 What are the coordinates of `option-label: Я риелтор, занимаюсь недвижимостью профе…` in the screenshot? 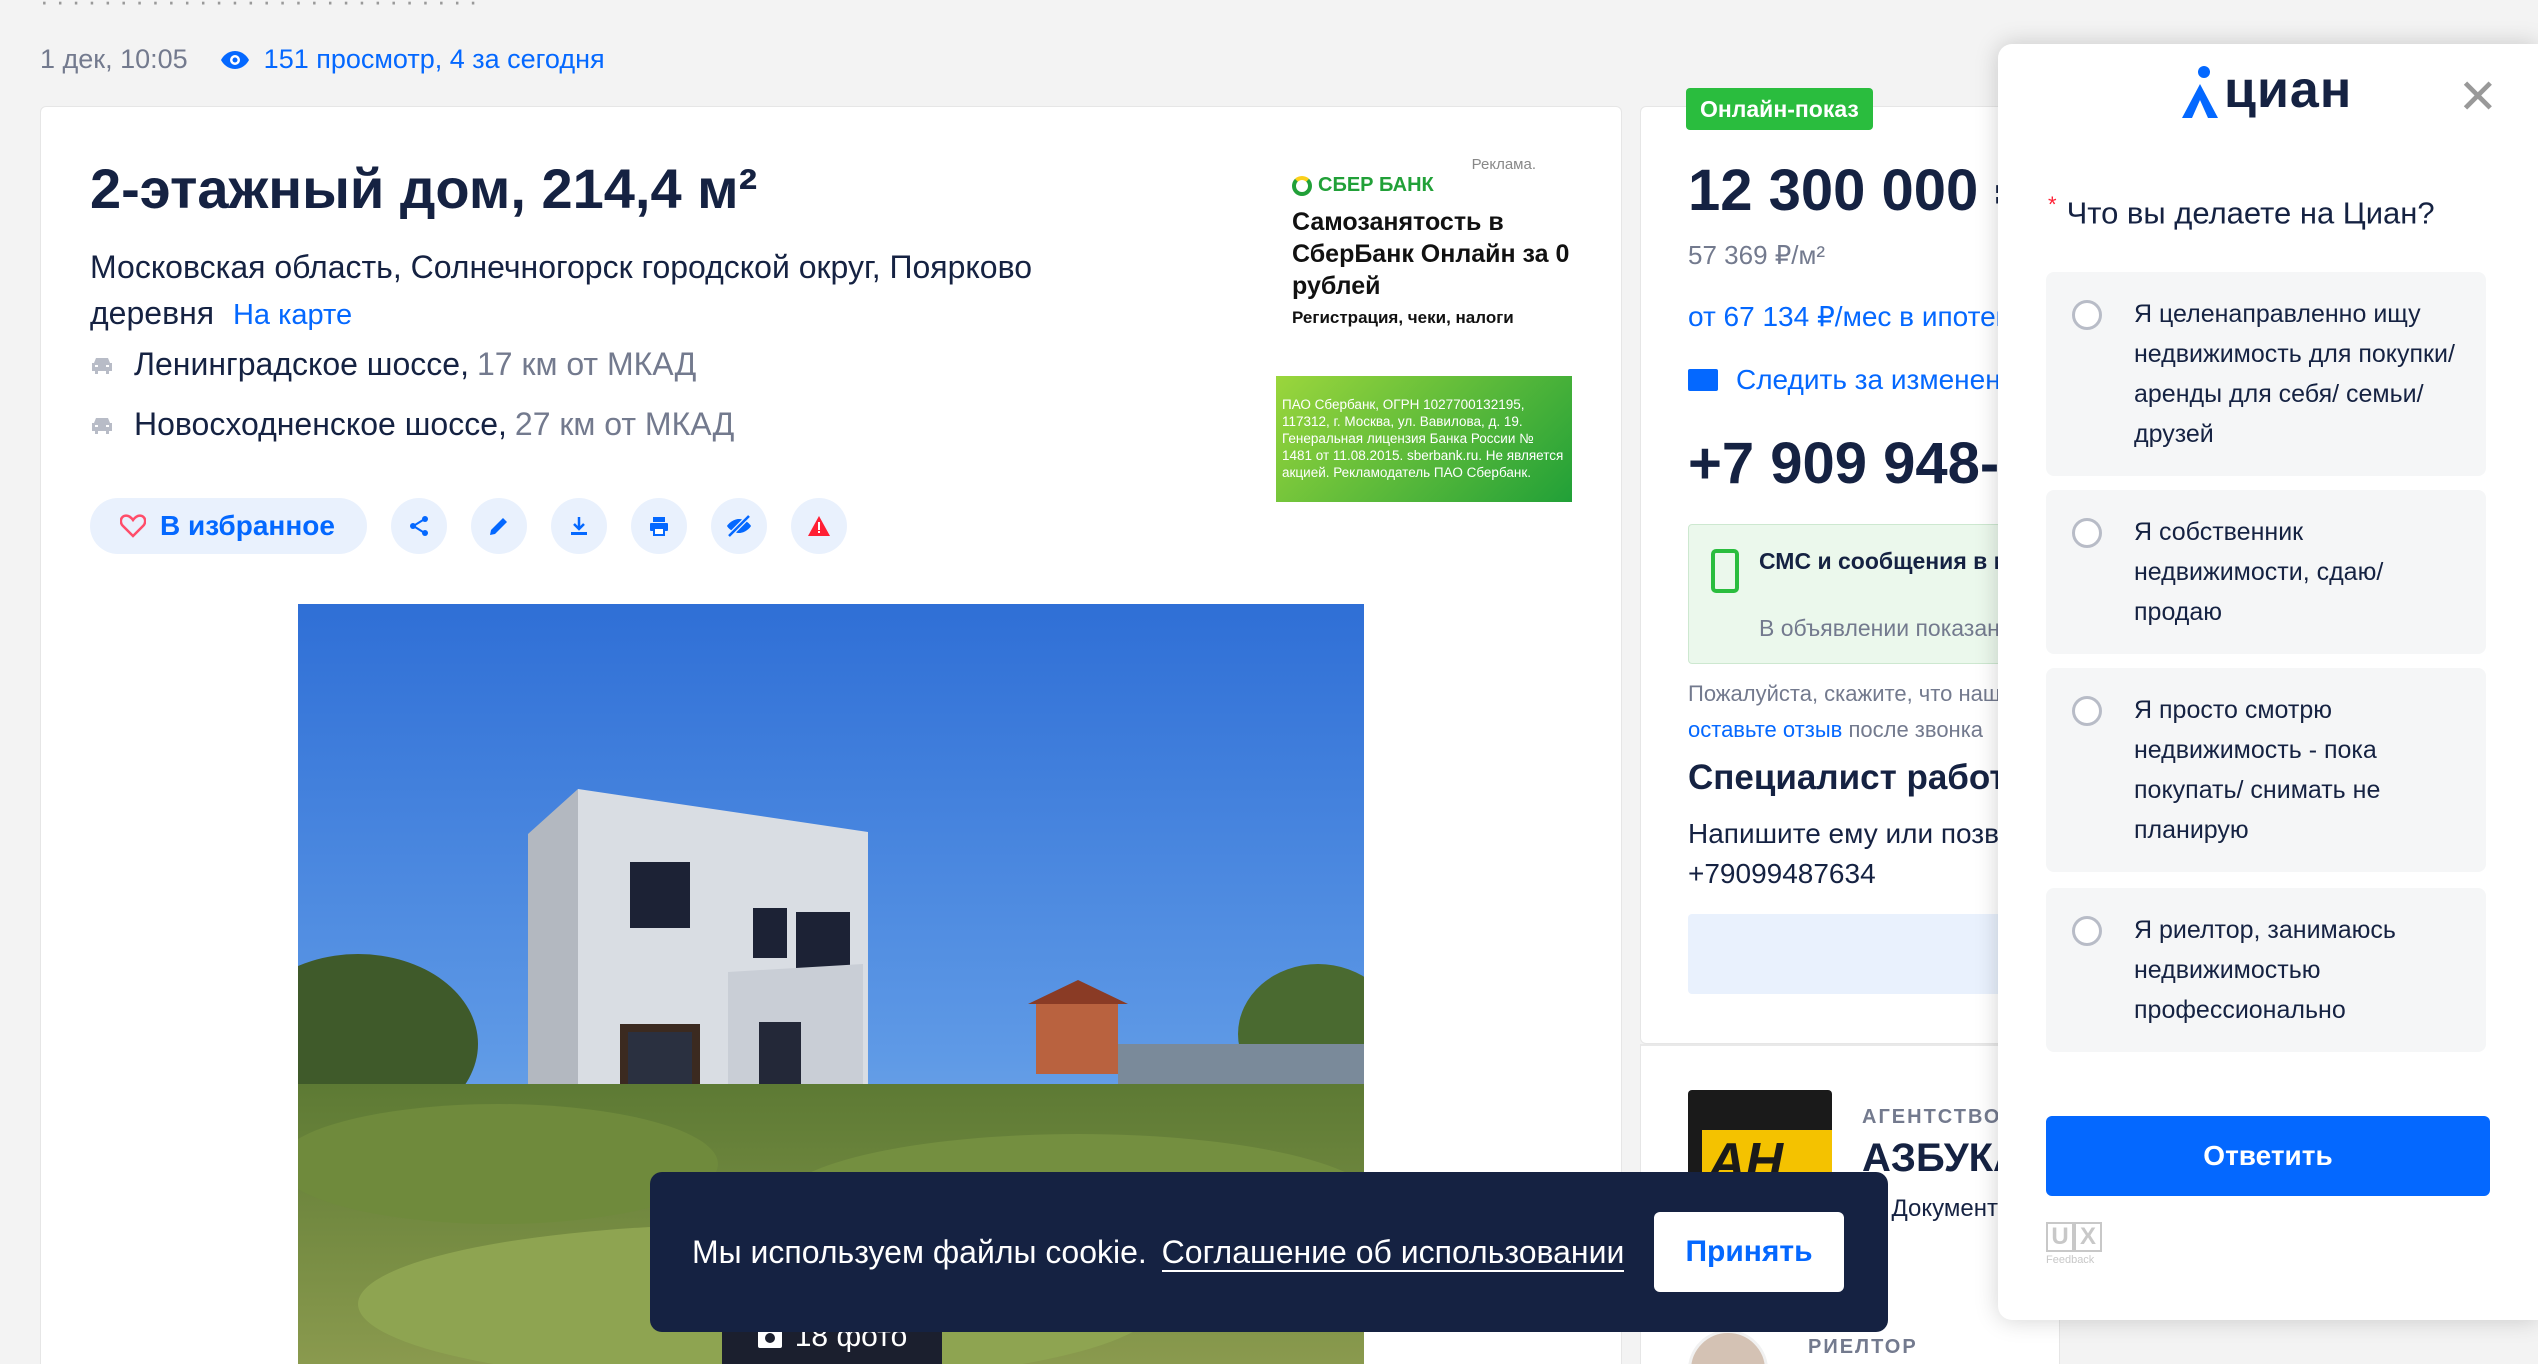 It's located at (2265, 970).